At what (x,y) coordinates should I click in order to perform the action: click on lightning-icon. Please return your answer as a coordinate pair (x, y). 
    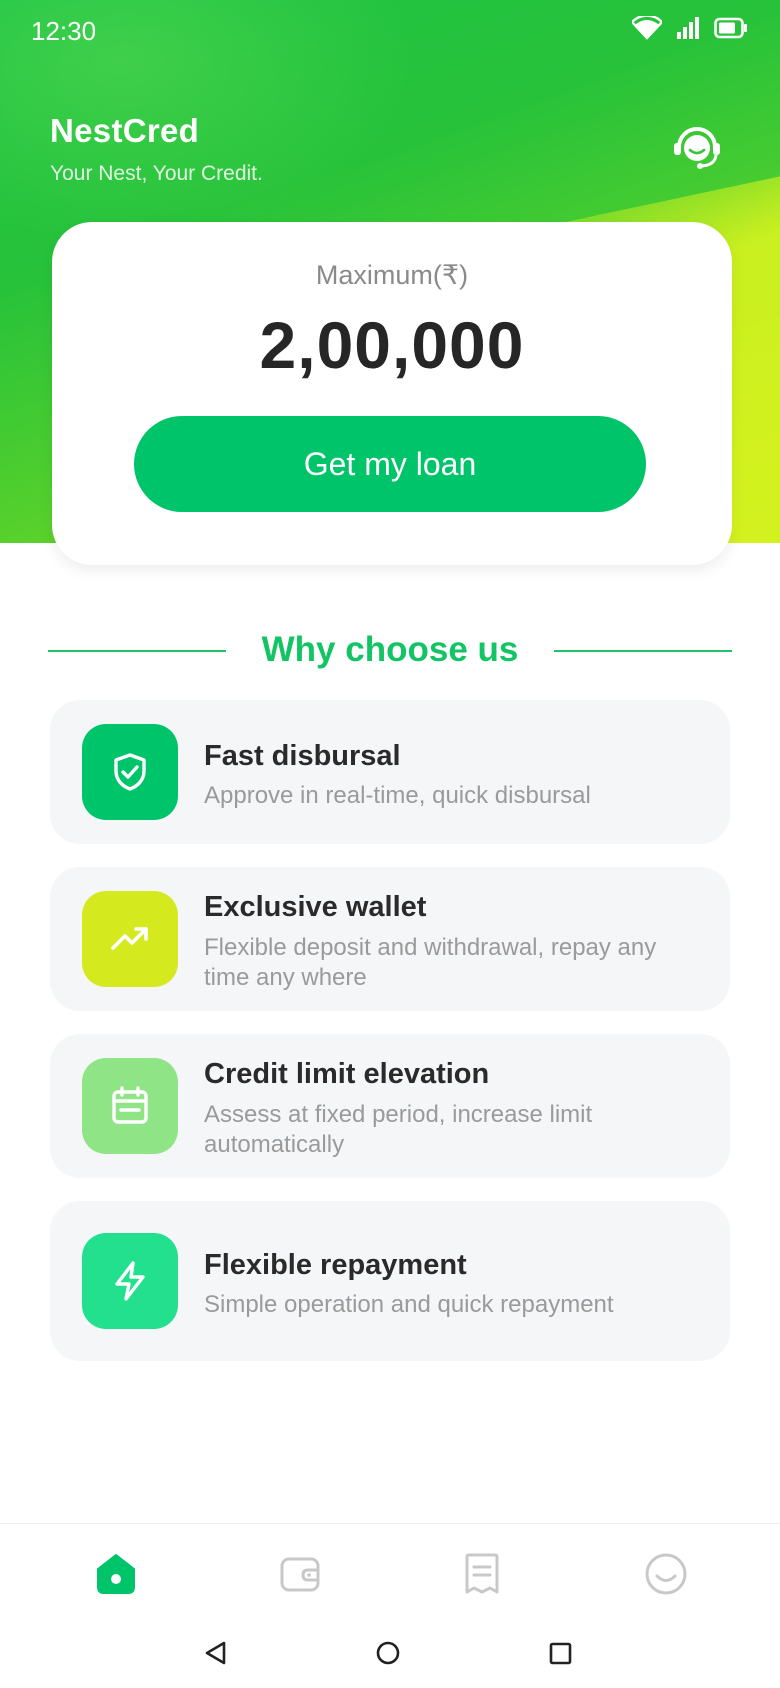
    Looking at the image, I should click on (130, 1281).